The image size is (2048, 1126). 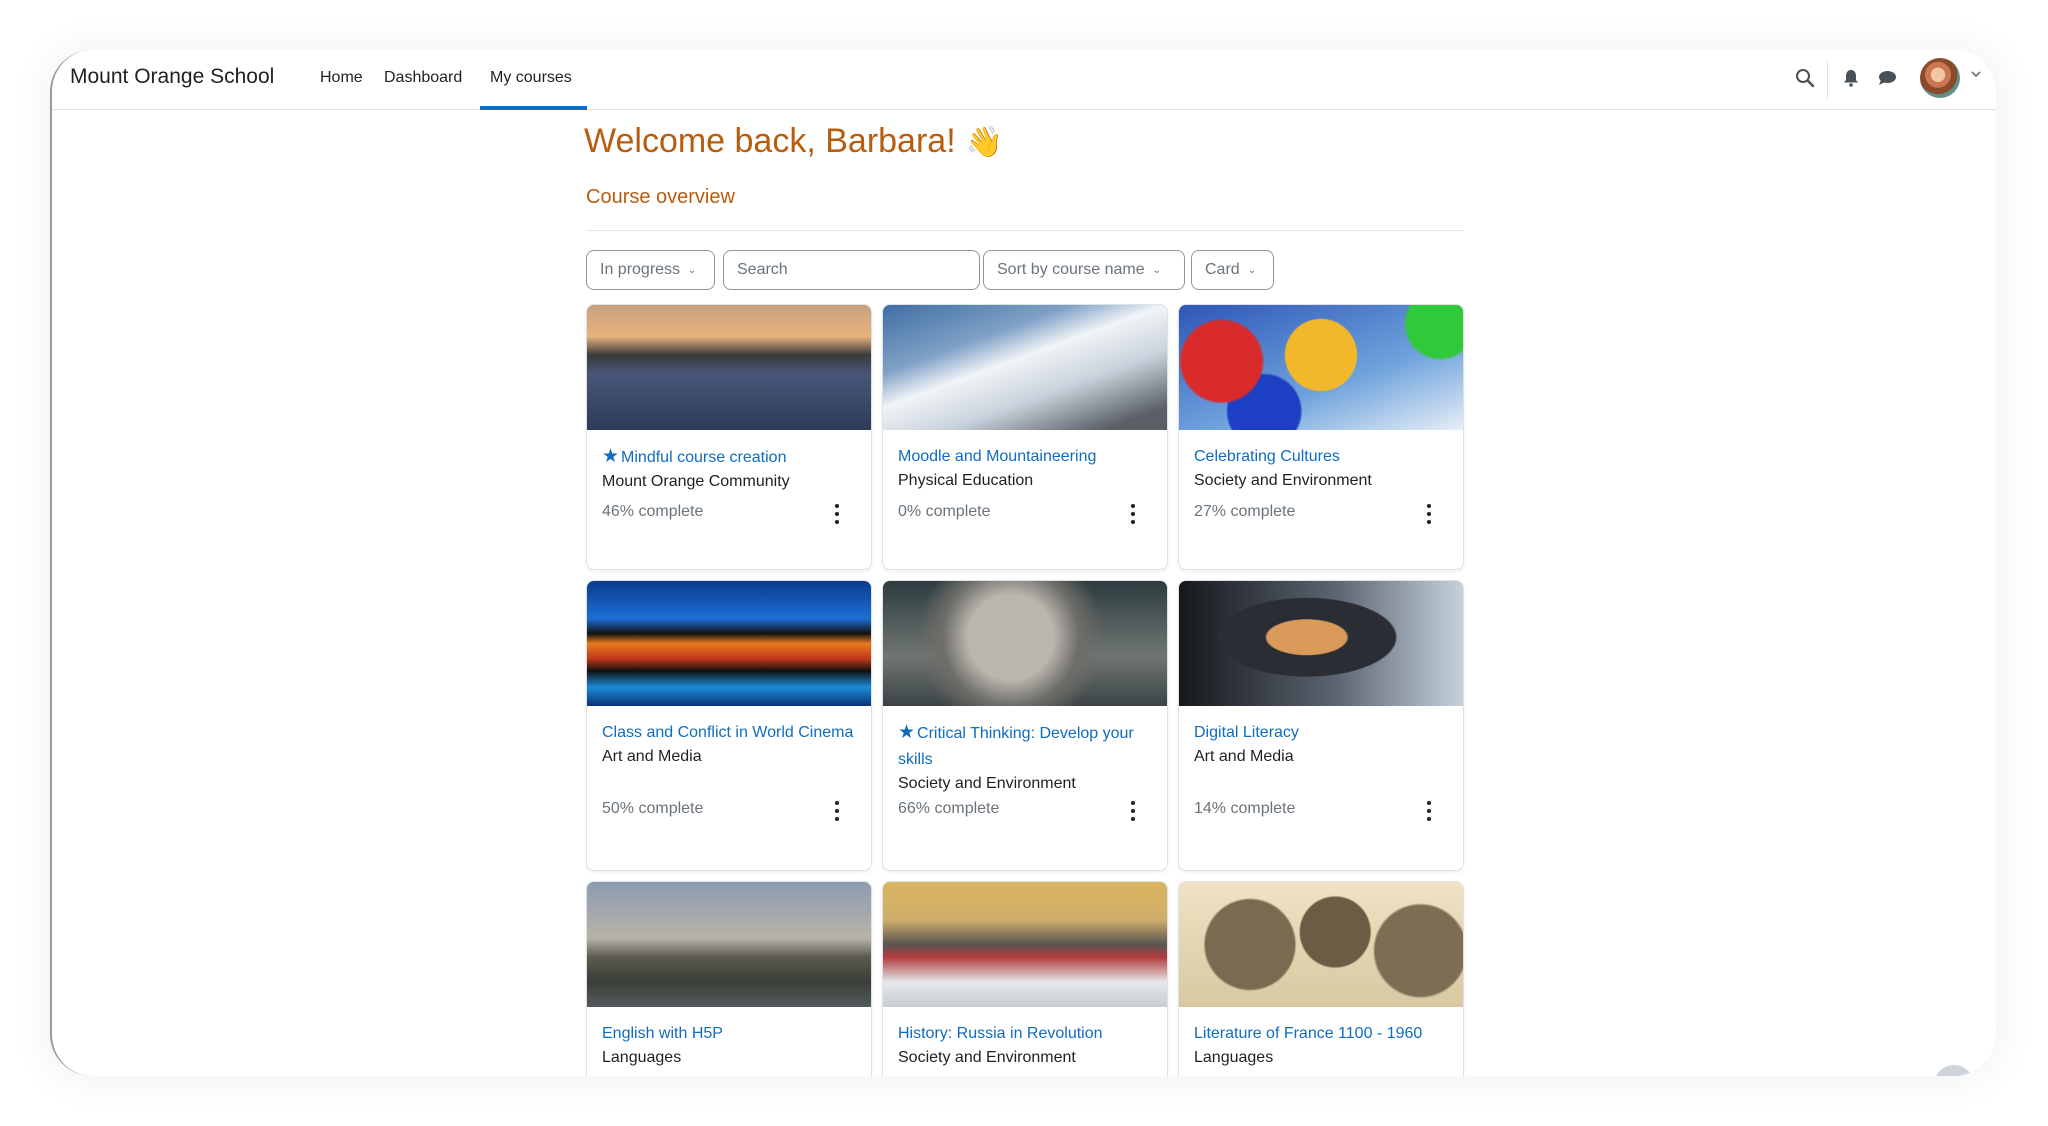 What do you see at coordinates (1308, 1033) in the screenshot?
I see `course-title-text: Literature of France 1100 - 1960` at bounding box center [1308, 1033].